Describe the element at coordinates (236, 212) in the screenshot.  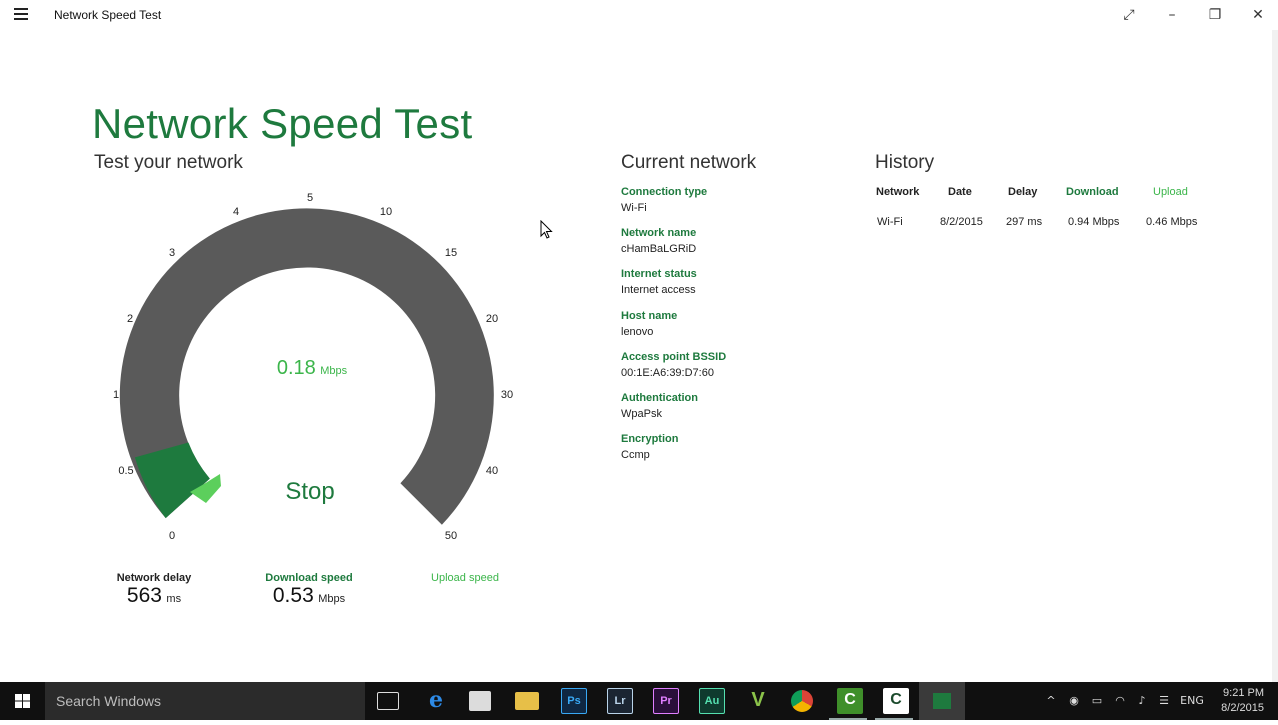
I see `scale-label: 4` at that location.